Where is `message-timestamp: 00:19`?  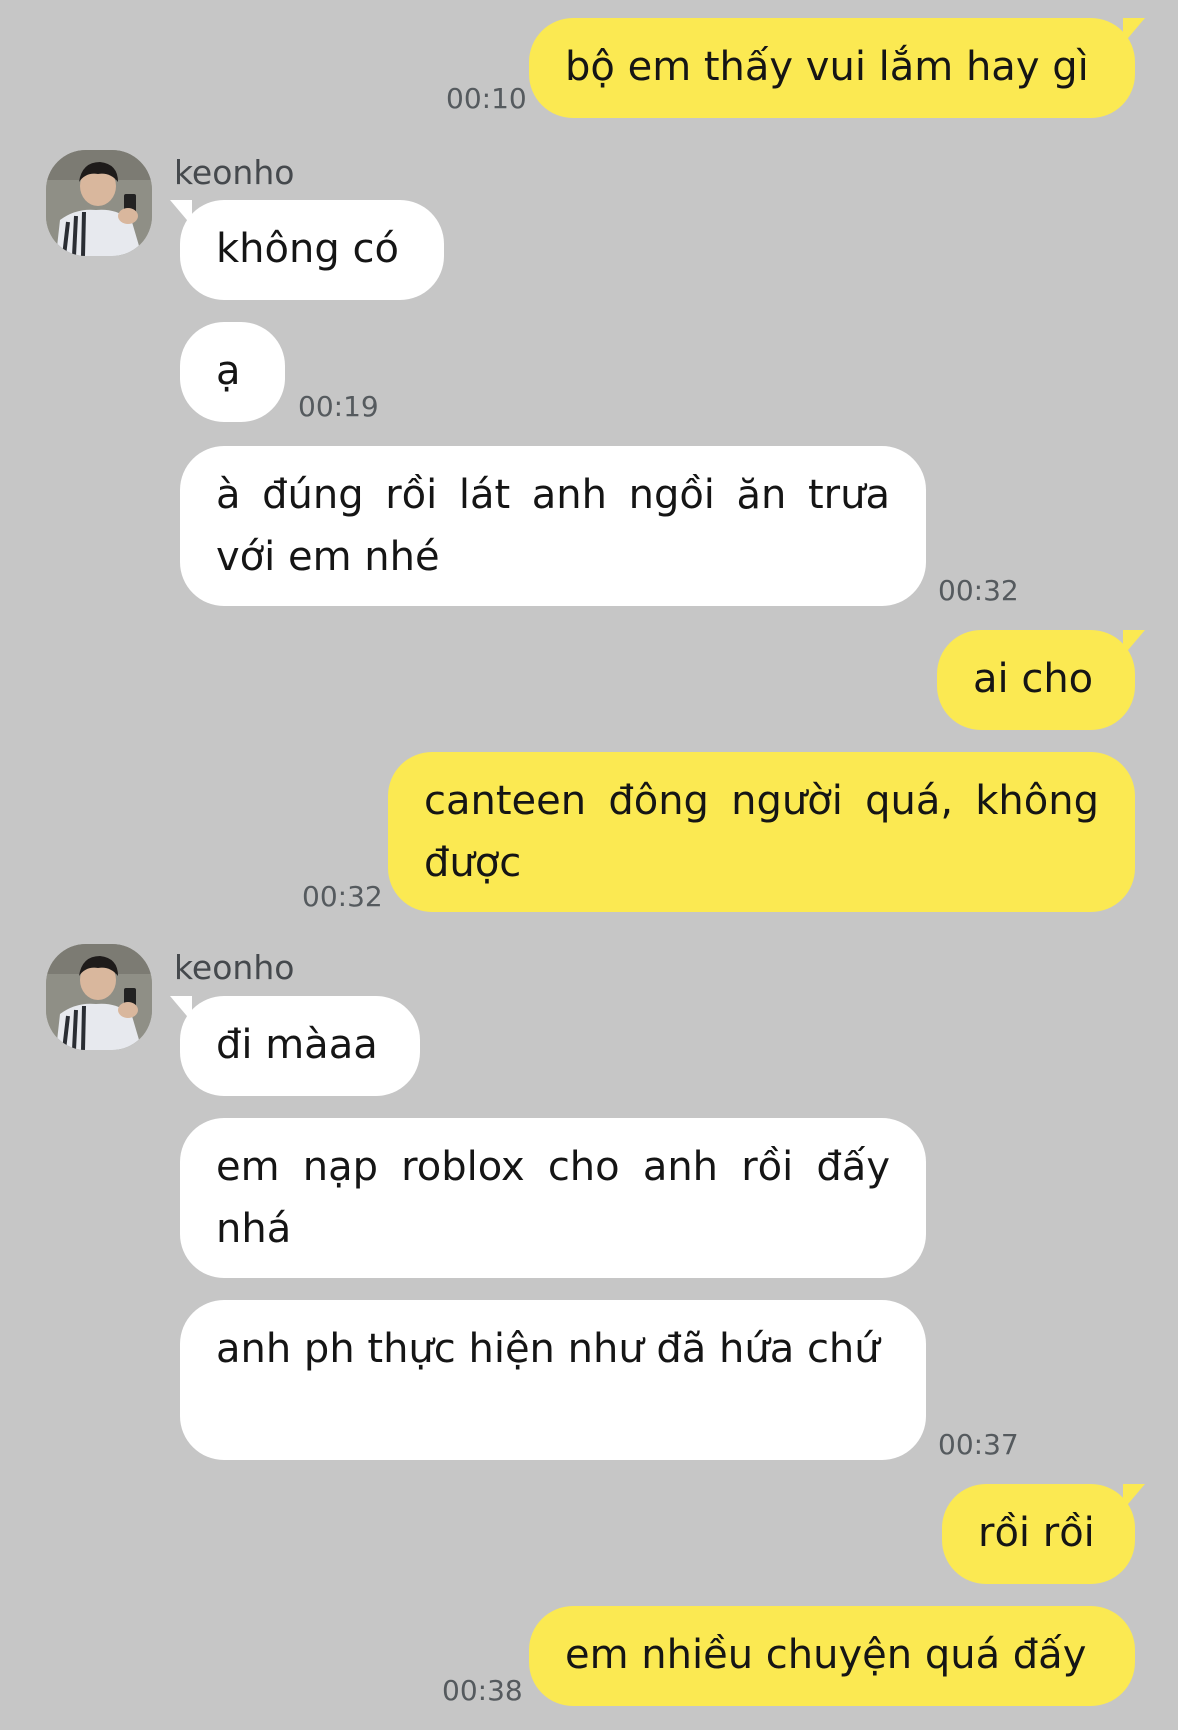
message-timestamp: 00:19 is located at coordinates (338, 406).